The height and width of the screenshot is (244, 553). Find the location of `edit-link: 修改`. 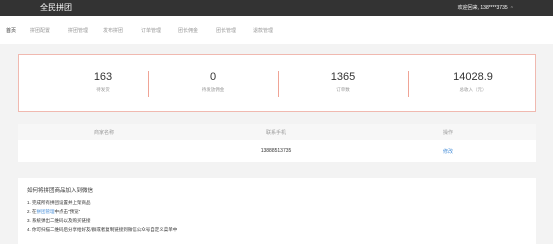

edit-link: 修改 is located at coordinates (448, 151).